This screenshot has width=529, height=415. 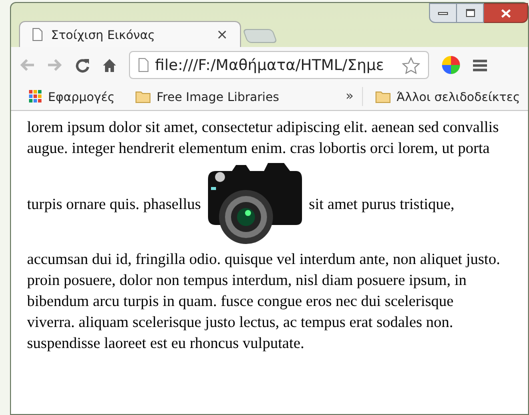 I want to click on browser-tab: Στοίχιση Εικόνας ×, so click(x=130, y=34).